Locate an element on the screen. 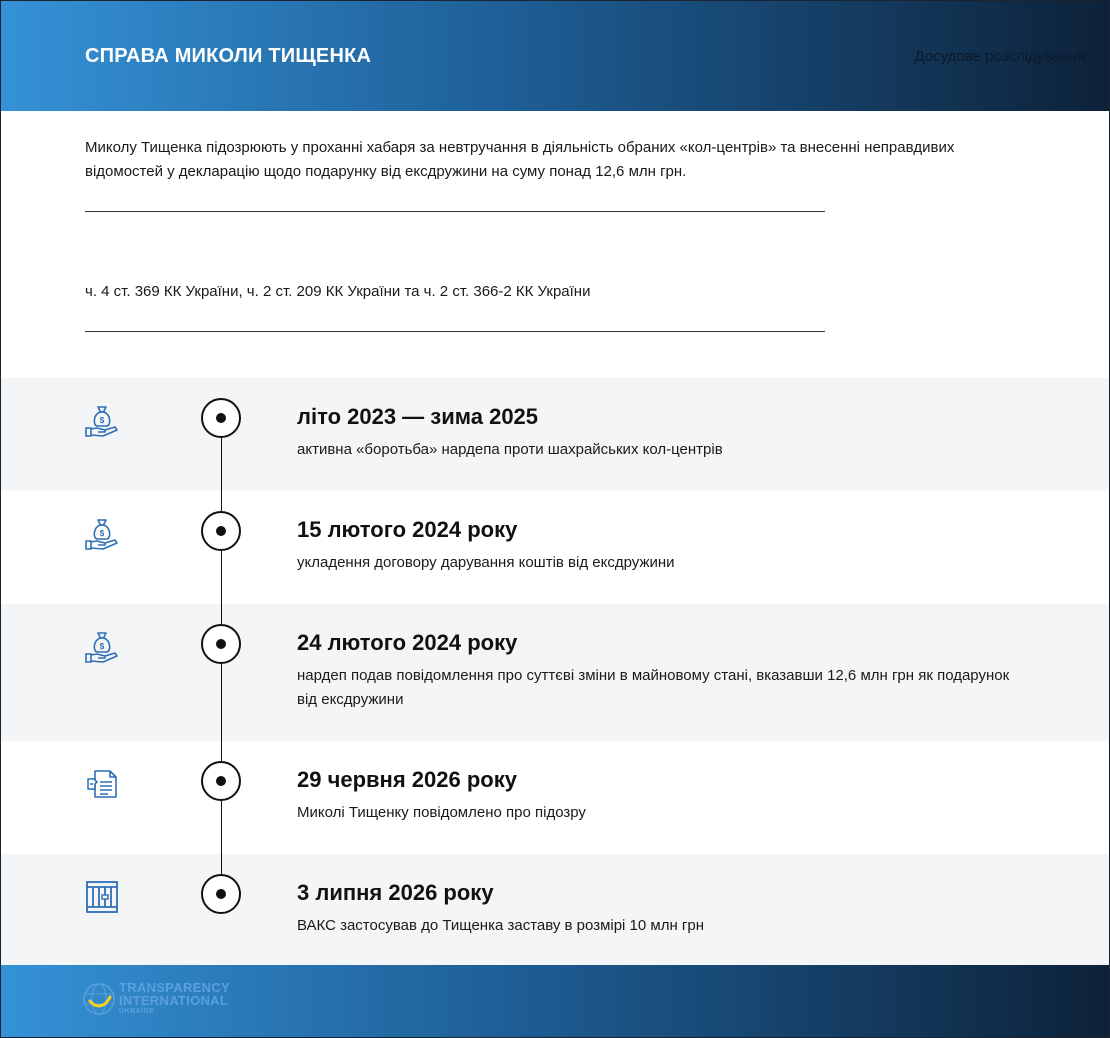 The height and width of the screenshot is (1038, 1110). documents-icon is located at coordinates (102, 784).